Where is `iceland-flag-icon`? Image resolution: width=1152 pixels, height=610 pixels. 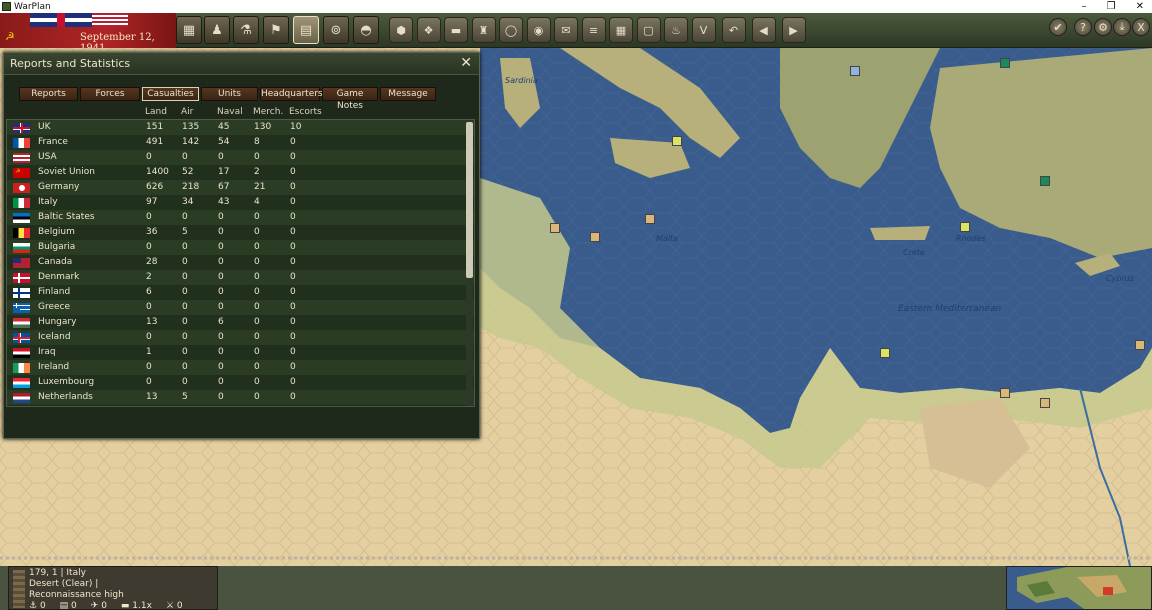
iceland-flag-icon is located at coordinates (21, 338).